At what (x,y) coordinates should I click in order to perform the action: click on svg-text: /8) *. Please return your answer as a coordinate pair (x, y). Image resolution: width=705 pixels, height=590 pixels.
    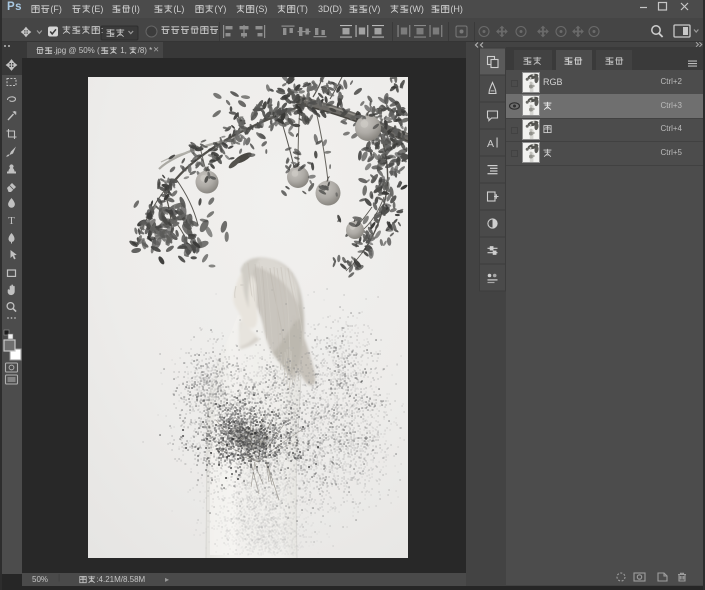
    Looking at the image, I should click on (145, 50).